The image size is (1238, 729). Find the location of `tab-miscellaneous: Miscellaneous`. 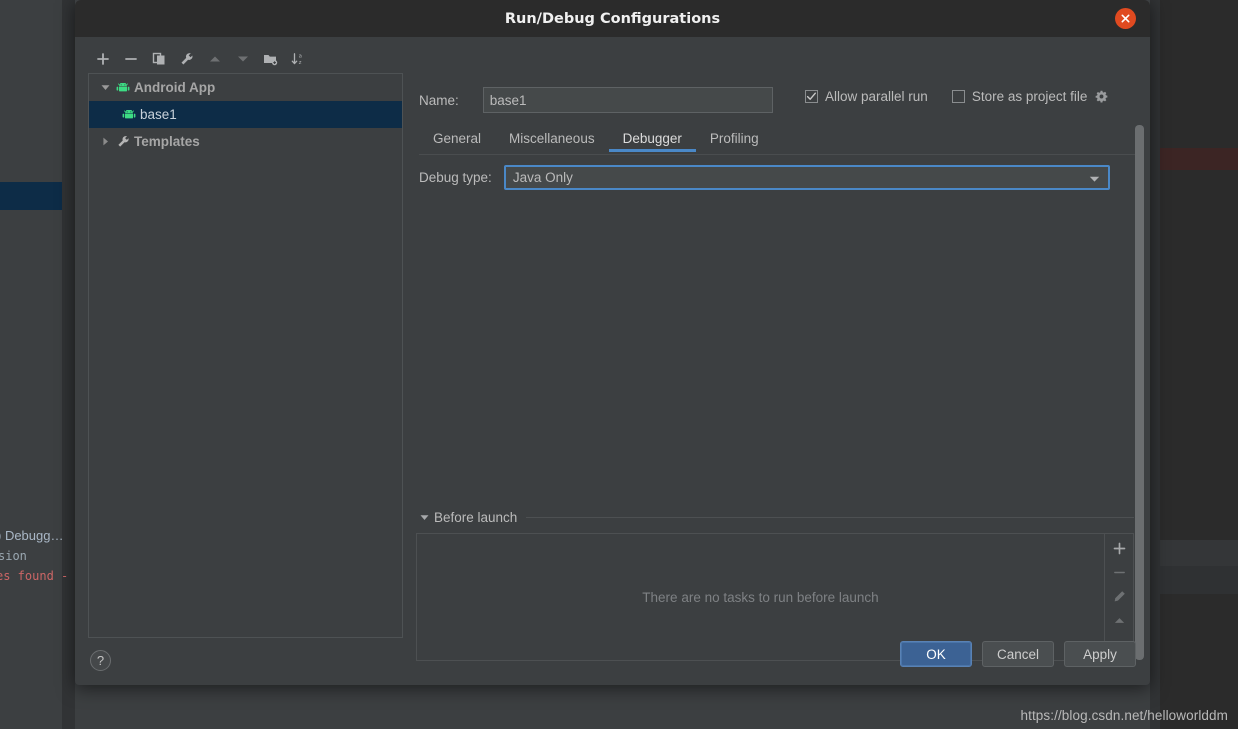

tab-miscellaneous: Miscellaneous is located at coordinates (552, 138).